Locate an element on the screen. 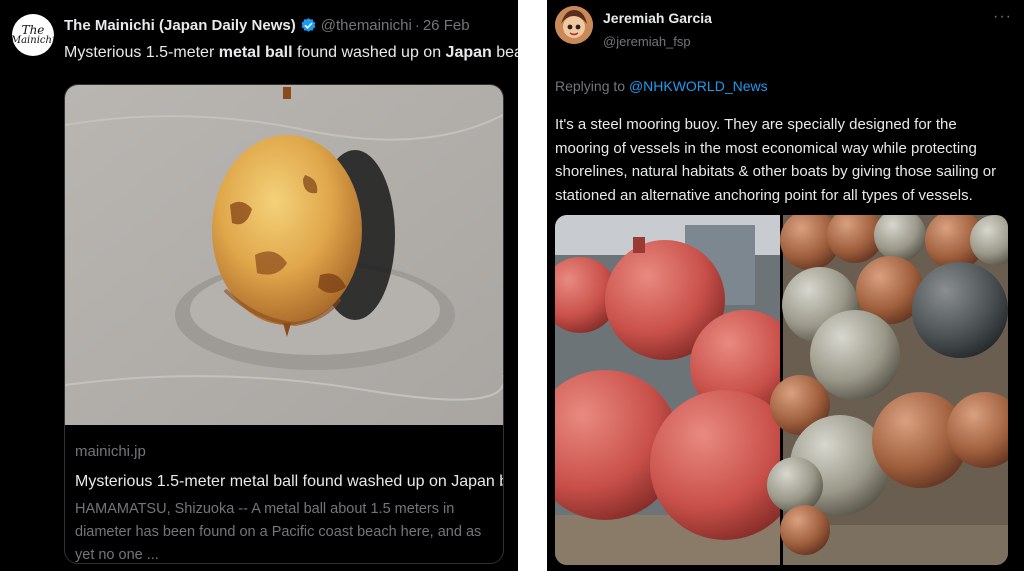  tweet-date: 26 Feb is located at coordinates (446, 25).